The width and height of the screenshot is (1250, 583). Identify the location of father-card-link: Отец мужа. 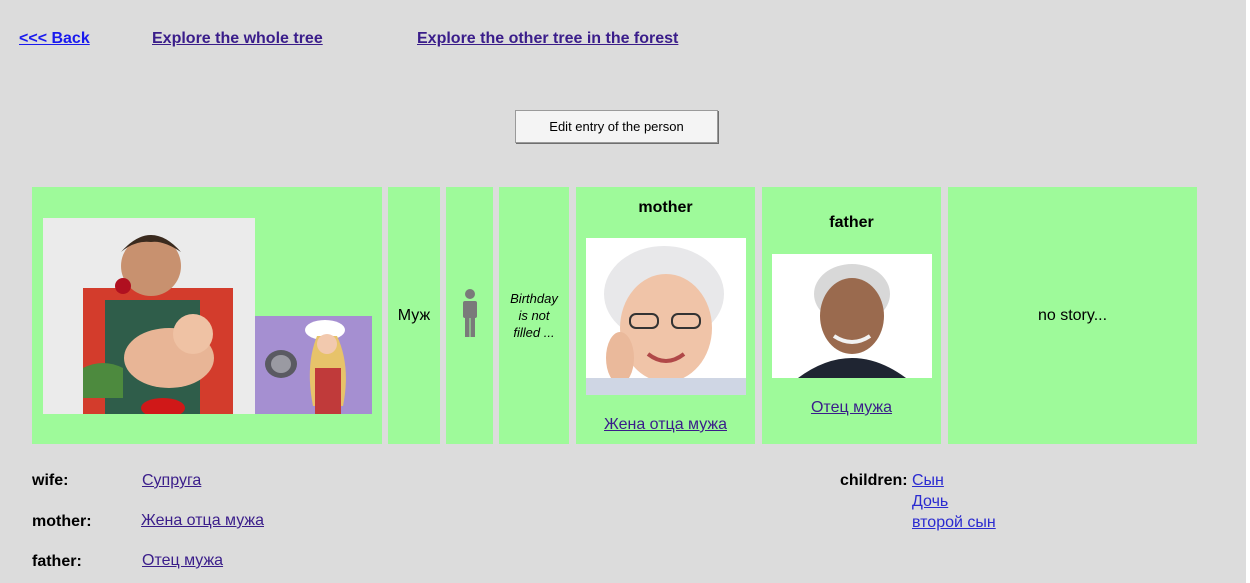
(851, 408).